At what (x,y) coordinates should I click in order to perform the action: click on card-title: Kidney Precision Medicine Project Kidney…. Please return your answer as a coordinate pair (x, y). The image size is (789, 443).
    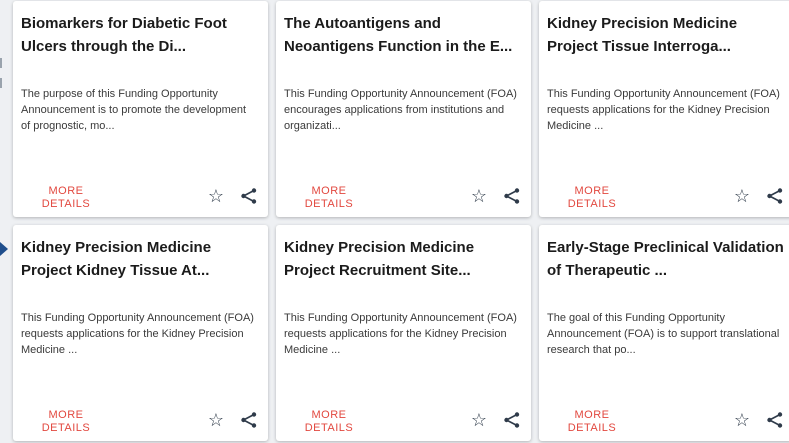
    Looking at the image, I should click on (139, 272).